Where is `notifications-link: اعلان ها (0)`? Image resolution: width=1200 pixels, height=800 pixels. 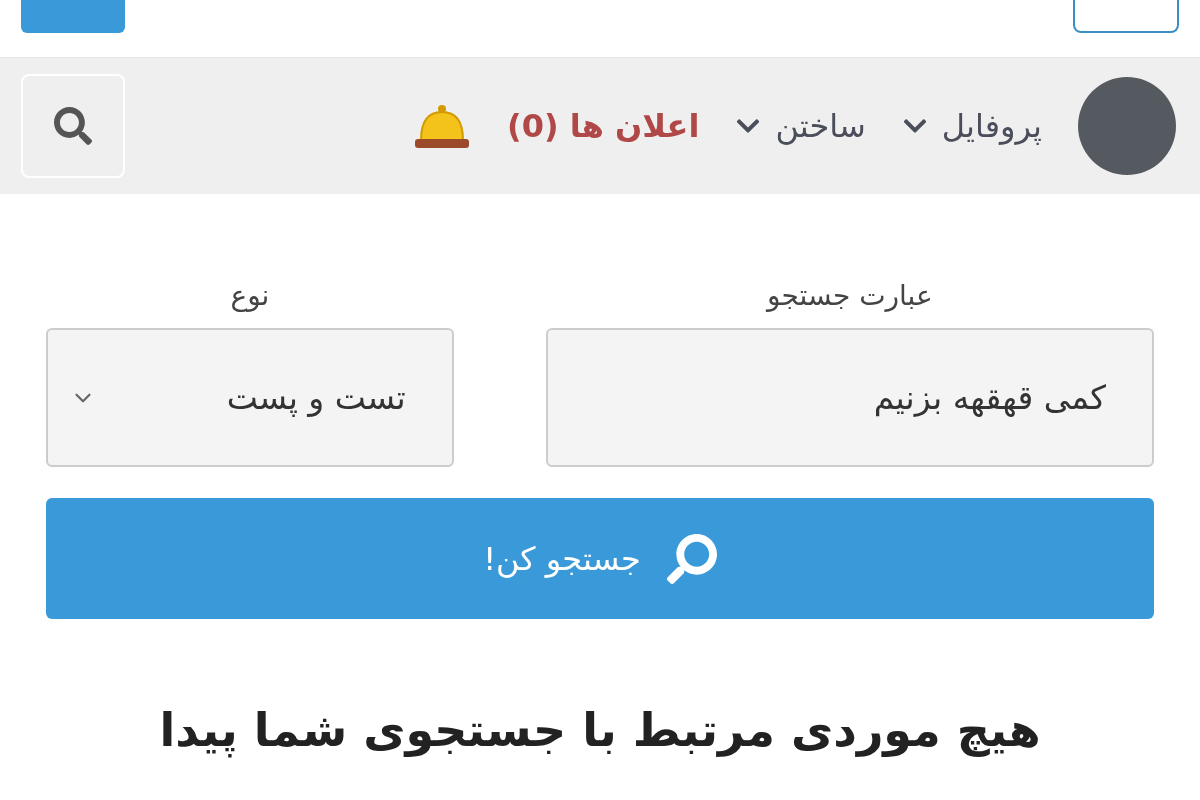 notifications-link: اعلان ها (0) is located at coordinates (603, 126).